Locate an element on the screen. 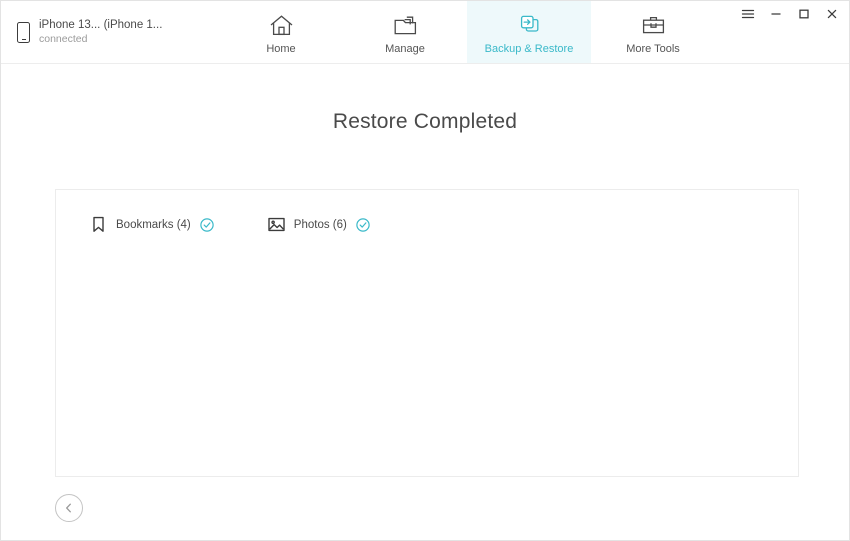 This screenshot has width=850, height=541. toolbox-icon is located at coordinates (653, 26).